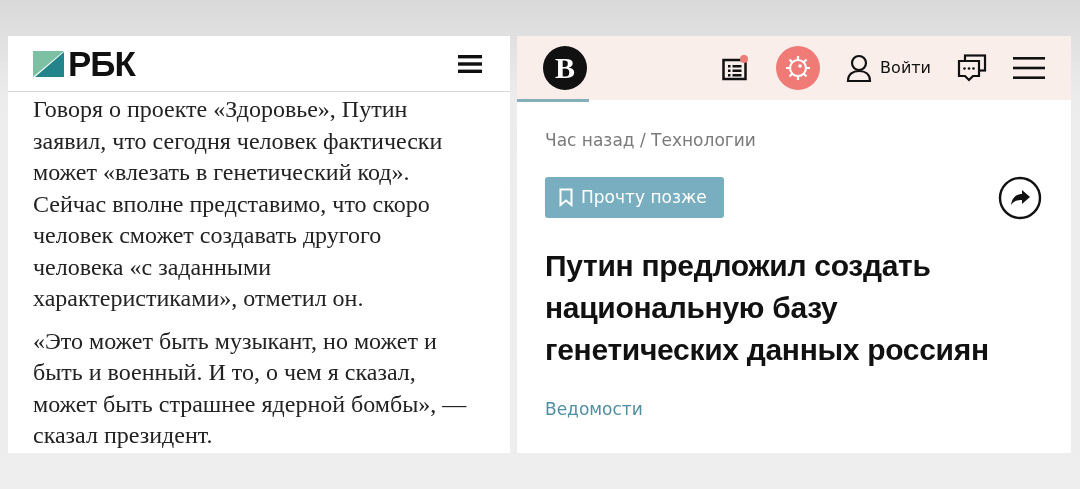 This screenshot has width=1080, height=489. What do you see at coordinates (794, 409) in the screenshot?
I see `source-link: Ведомости` at bounding box center [794, 409].